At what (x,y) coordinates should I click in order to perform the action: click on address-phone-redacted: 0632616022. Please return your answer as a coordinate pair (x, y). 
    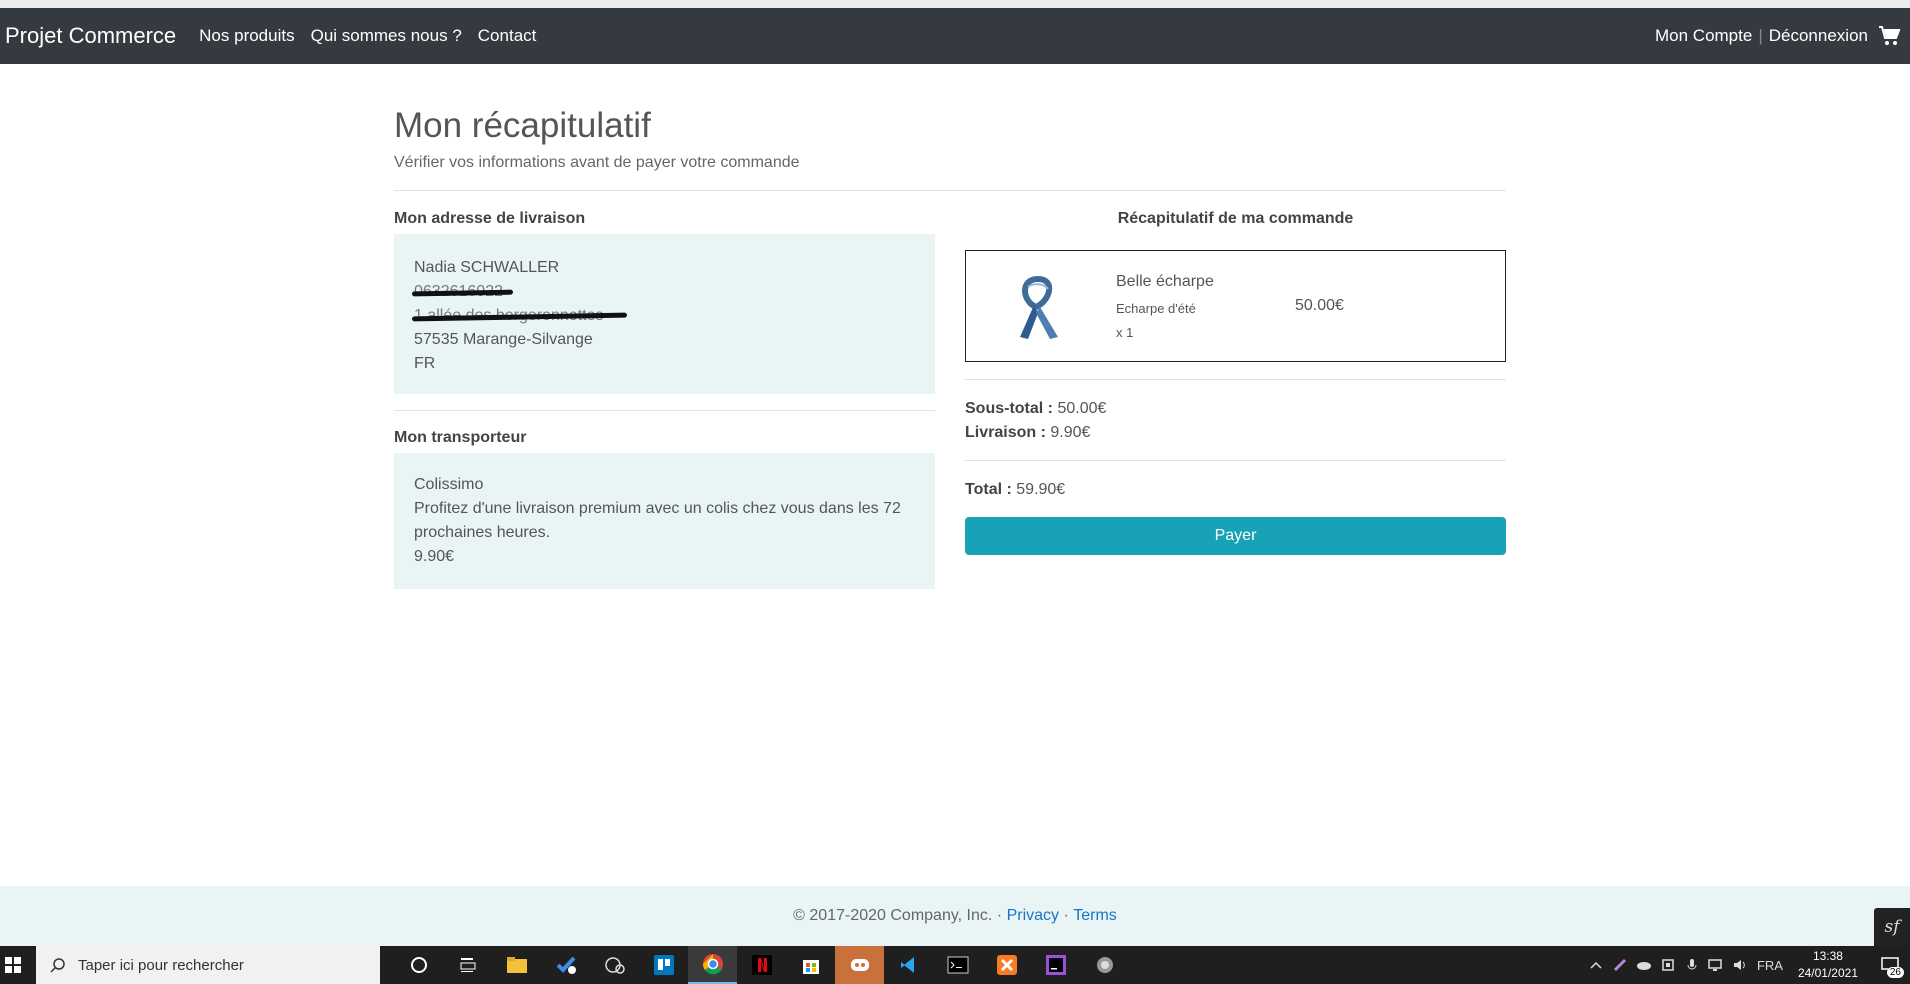
    Looking at the image, I should click on (458, 292).